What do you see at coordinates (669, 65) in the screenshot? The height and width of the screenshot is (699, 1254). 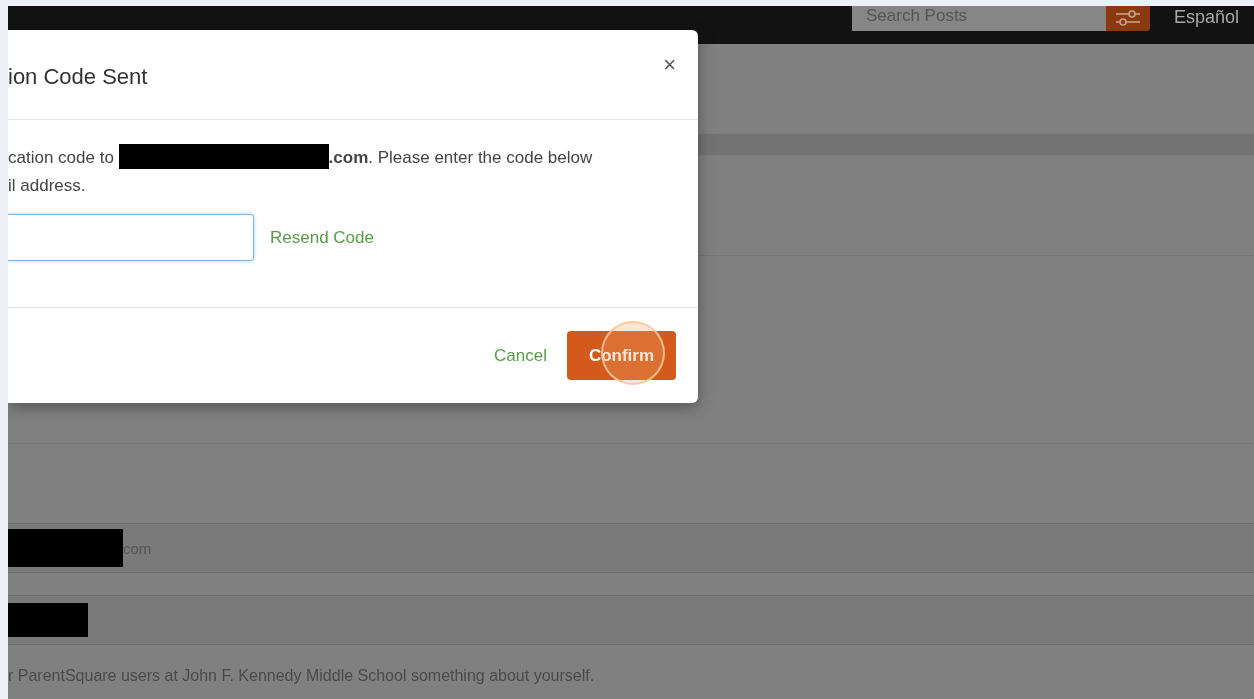 I see `close-button: ×` at bounding box center [669, 65].